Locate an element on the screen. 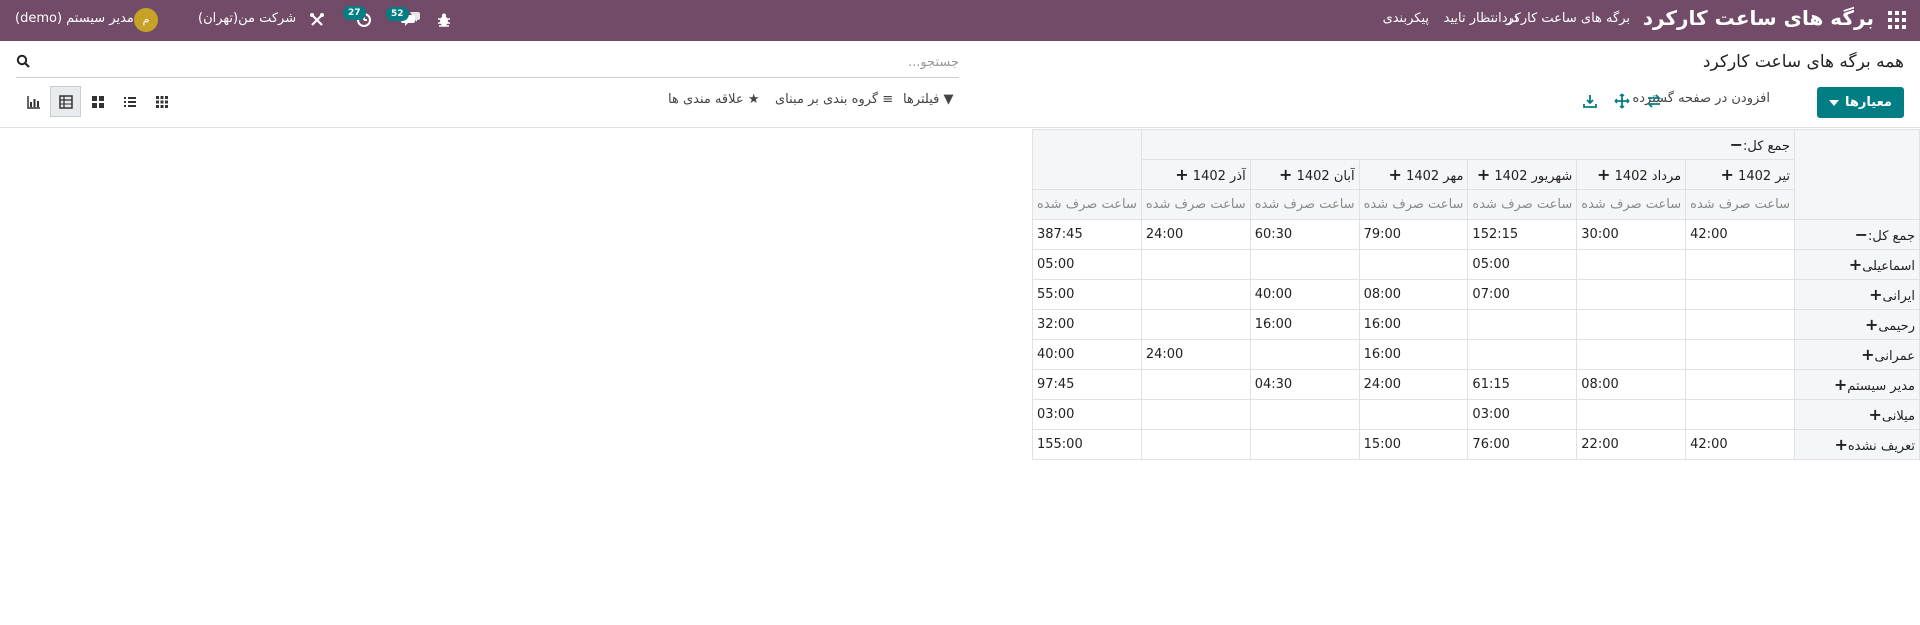 The width and height of the screenshot is (1920, 625). table-cell: 07:00 is located at coordinates (1522, 294).